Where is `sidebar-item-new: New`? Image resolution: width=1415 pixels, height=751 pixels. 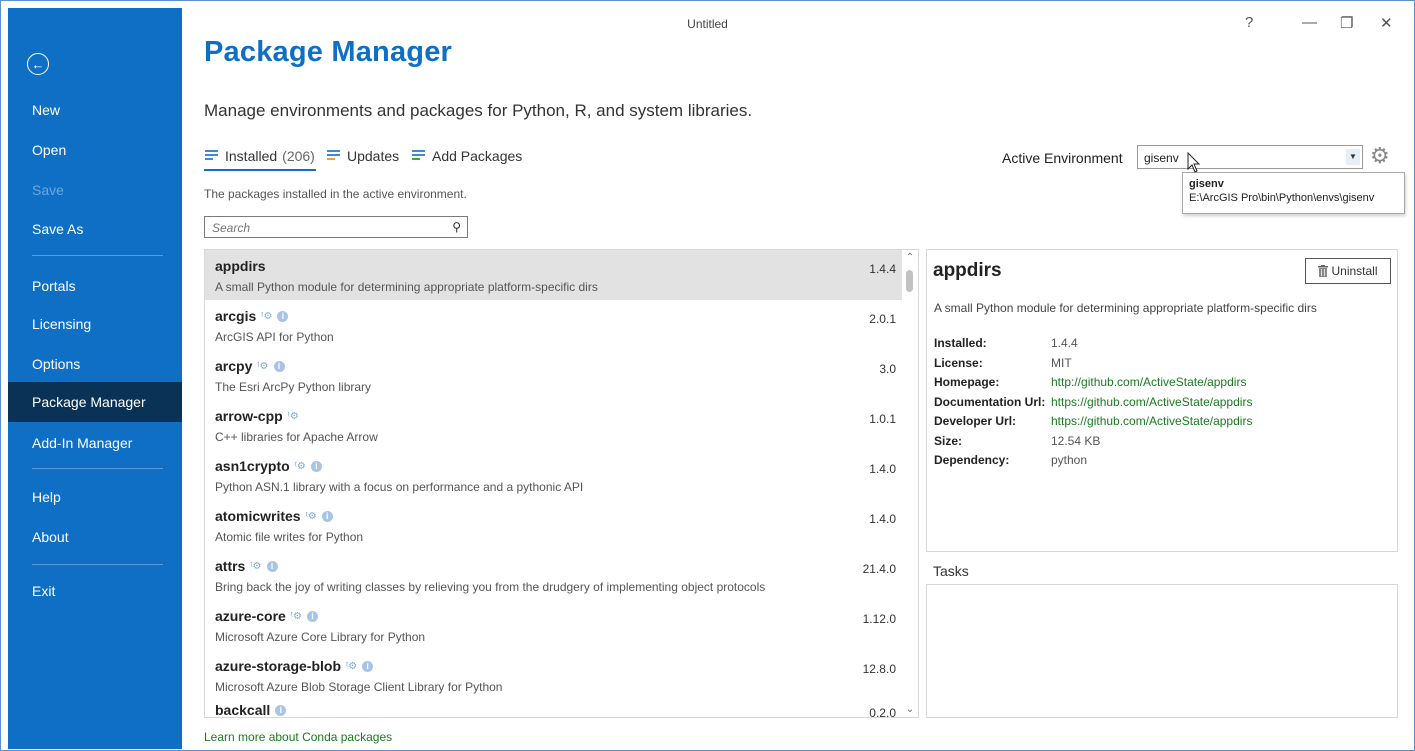
sidebar-item-new: New is located at coordinates (95, 110).